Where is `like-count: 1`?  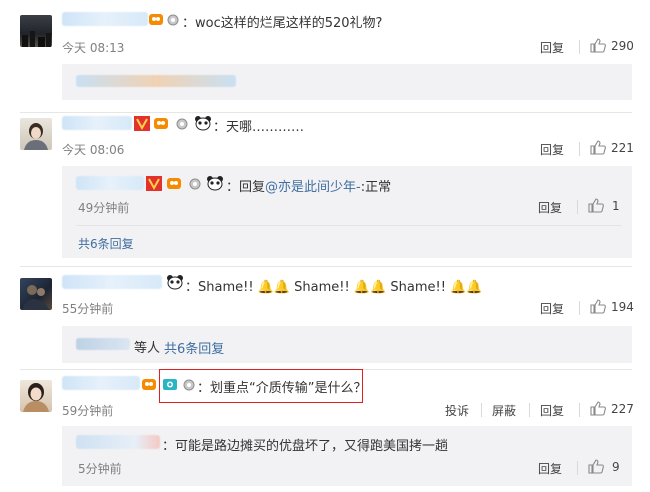
like-count: 1 is located at coordinates (616, 206).